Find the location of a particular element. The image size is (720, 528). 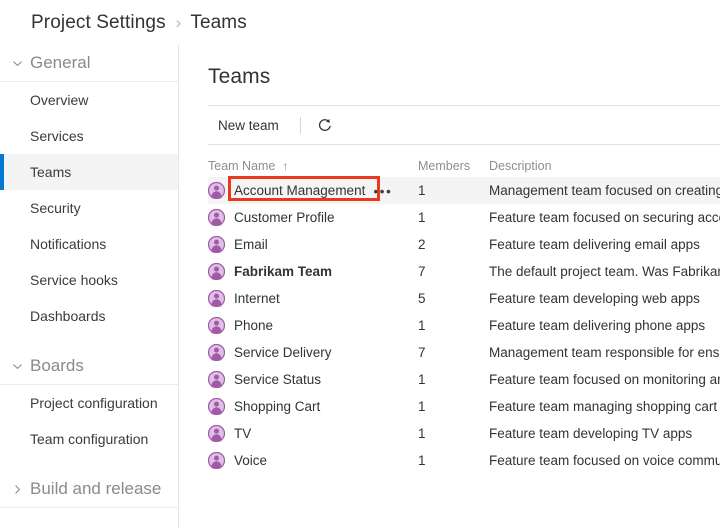

sidebar-group-build-and-release: Build and release is located at coordinates (89, 489).